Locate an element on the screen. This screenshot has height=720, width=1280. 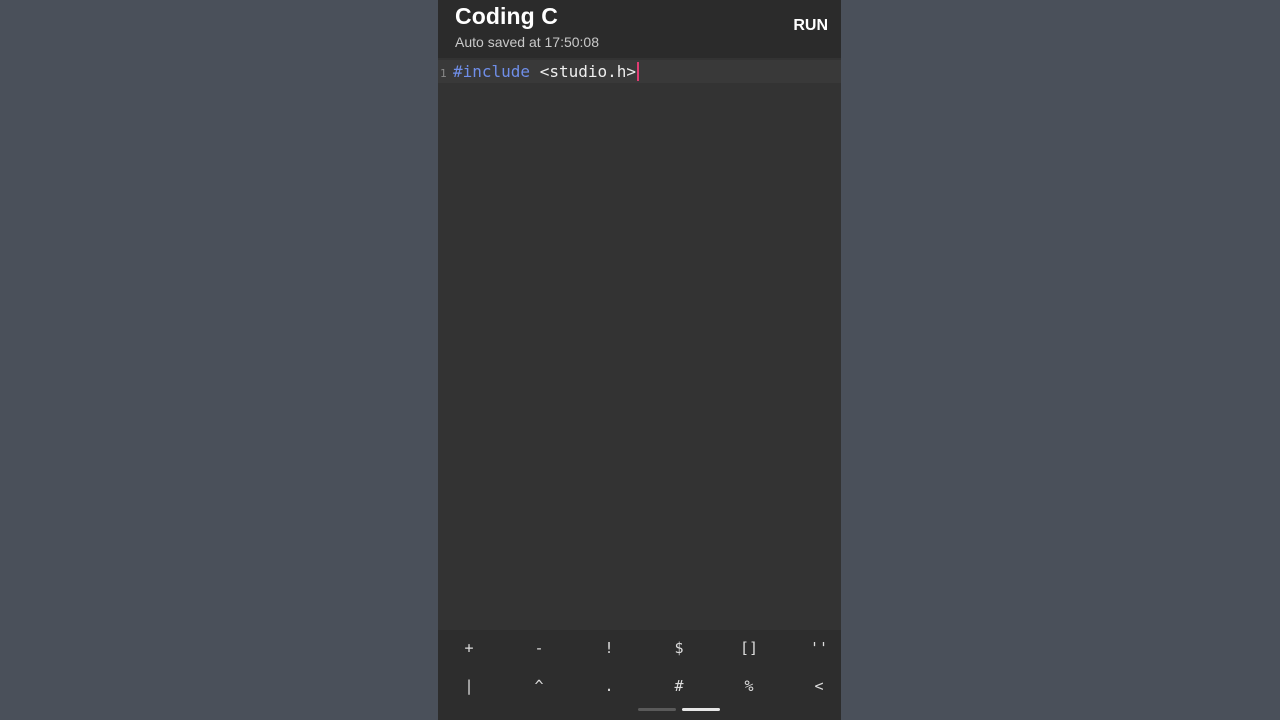
key-less-than: < is located at coordinates (817, 686).